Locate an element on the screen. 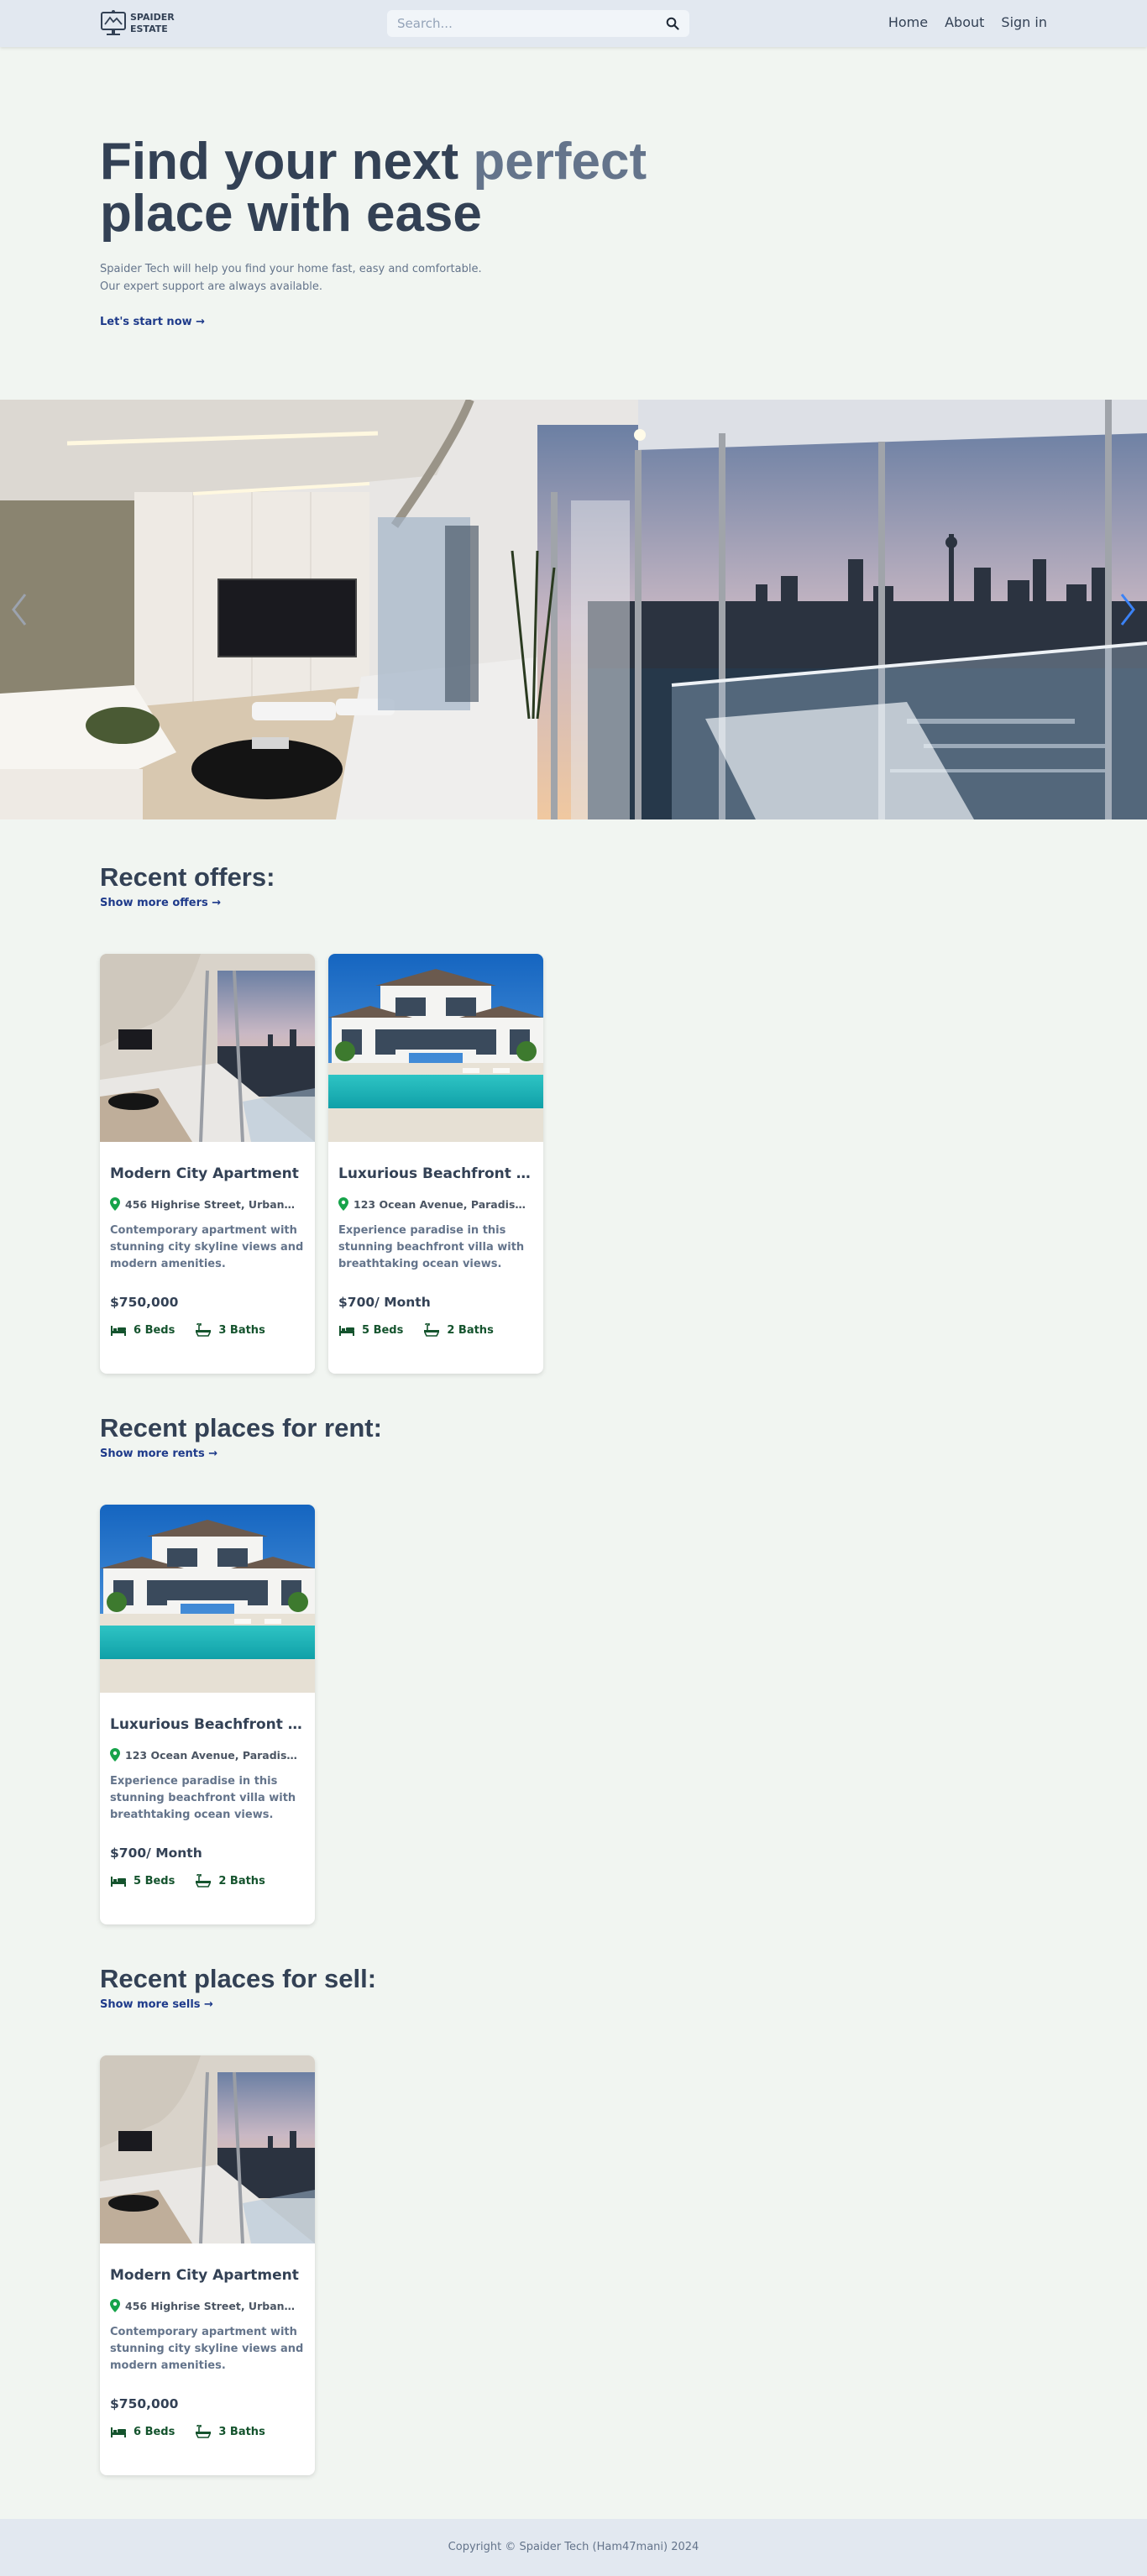 The image size is (1147, 2576). slider-next-icon is located at coordinates (1127, 610).